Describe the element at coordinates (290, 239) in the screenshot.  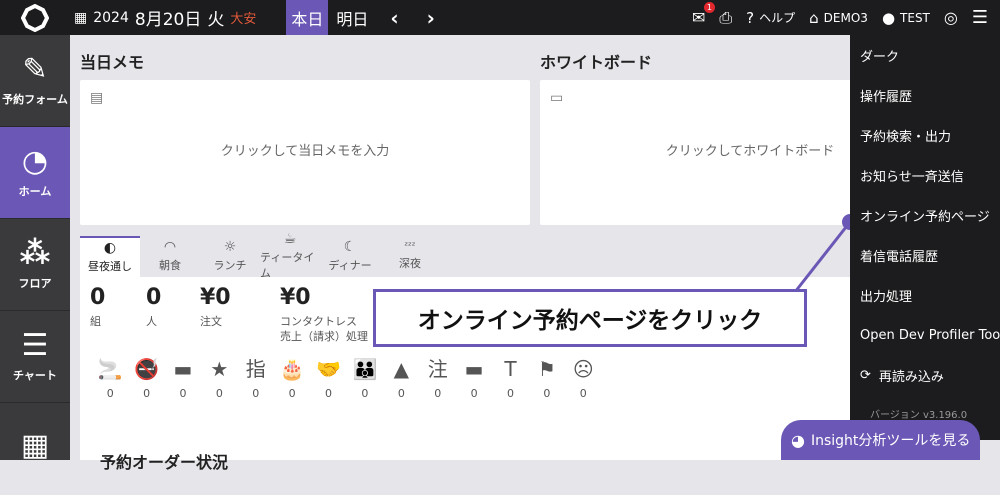
I see `cup-icon: ☕` at that location.